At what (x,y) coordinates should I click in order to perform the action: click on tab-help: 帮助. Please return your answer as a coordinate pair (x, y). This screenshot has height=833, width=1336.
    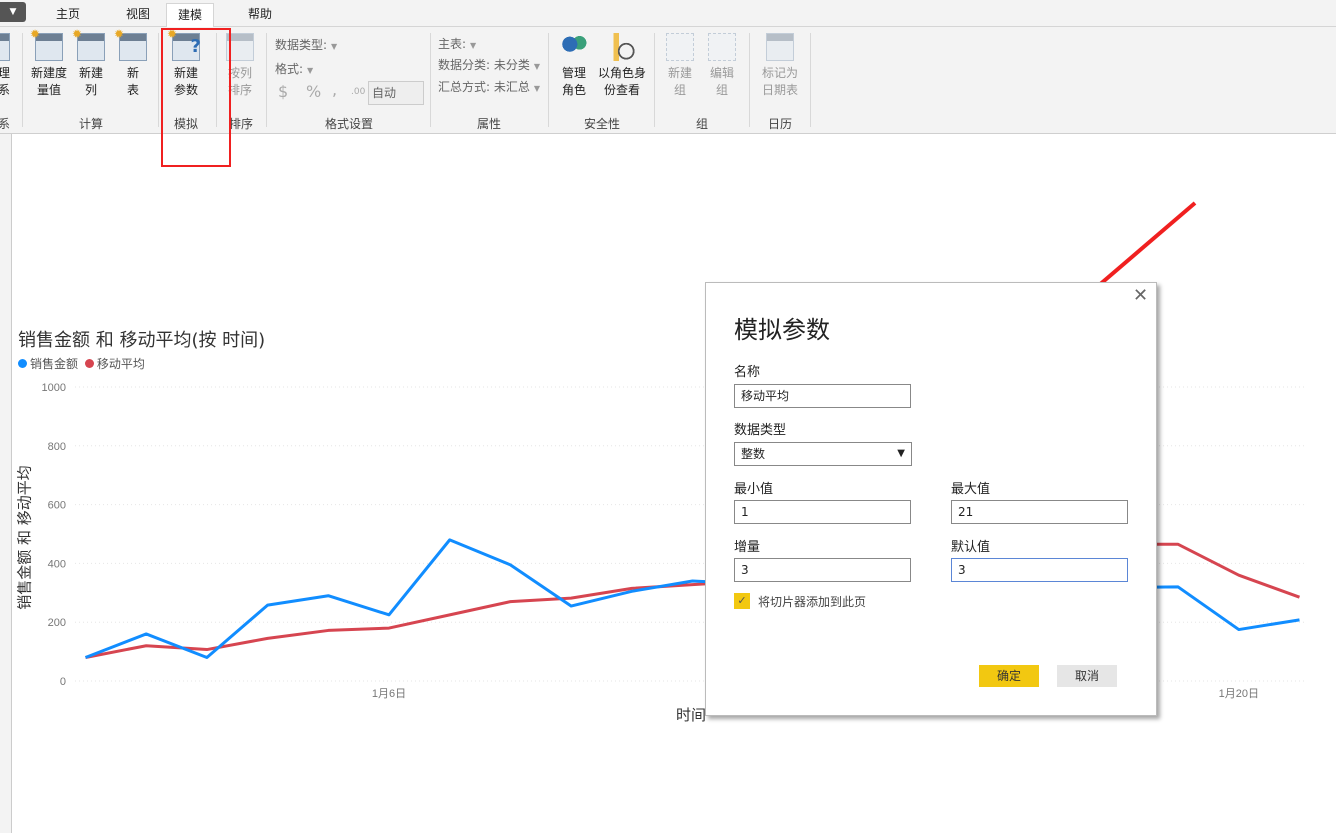
    Looking at the image, I should click on (260, 15).